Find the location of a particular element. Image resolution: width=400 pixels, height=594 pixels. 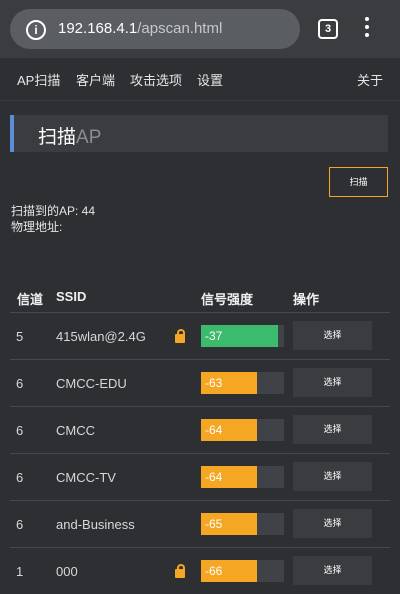

page-title-main: 扫描 is located at coordinates (57, 137).